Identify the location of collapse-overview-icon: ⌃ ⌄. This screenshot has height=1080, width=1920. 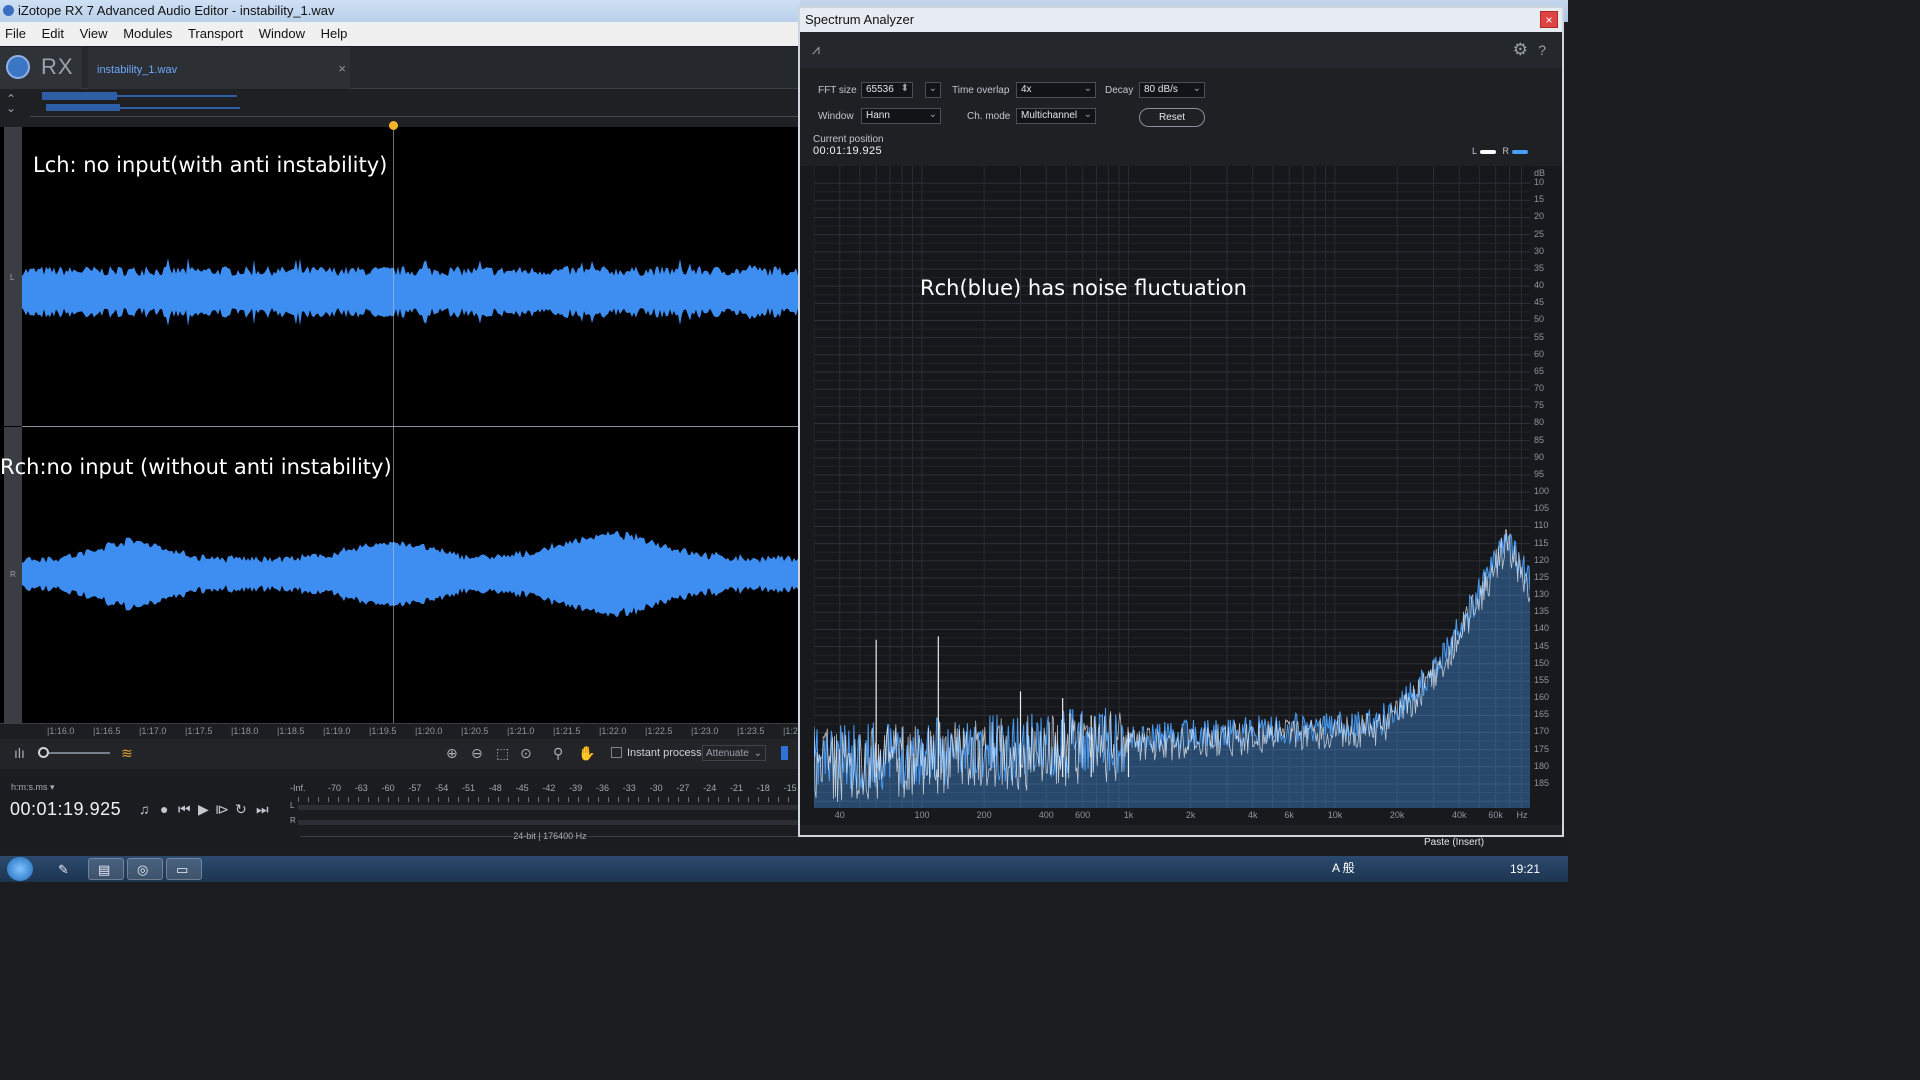
(11, 103).